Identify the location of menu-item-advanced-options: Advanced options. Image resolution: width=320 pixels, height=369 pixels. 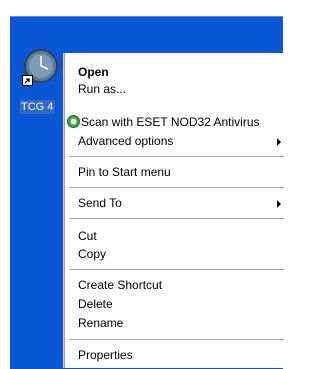
(174, 141).